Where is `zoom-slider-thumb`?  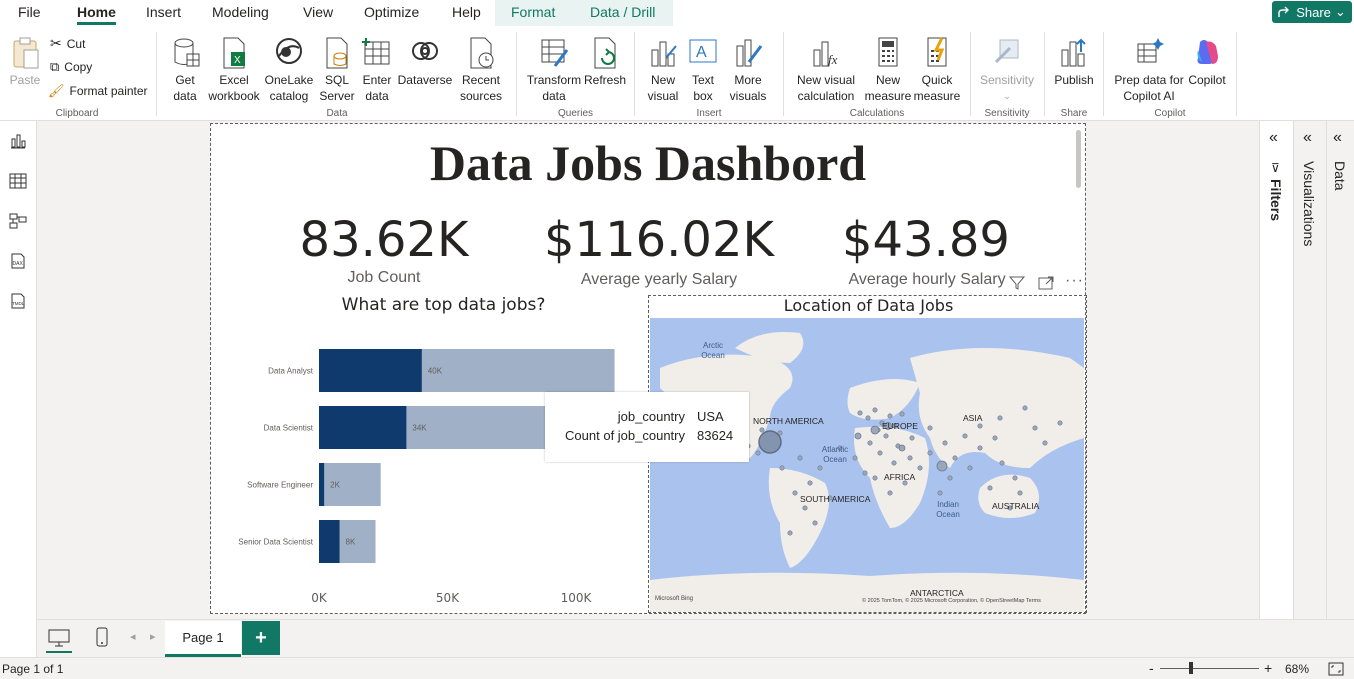 zoom-slider-thumb is located at coordinates (1191, 668).